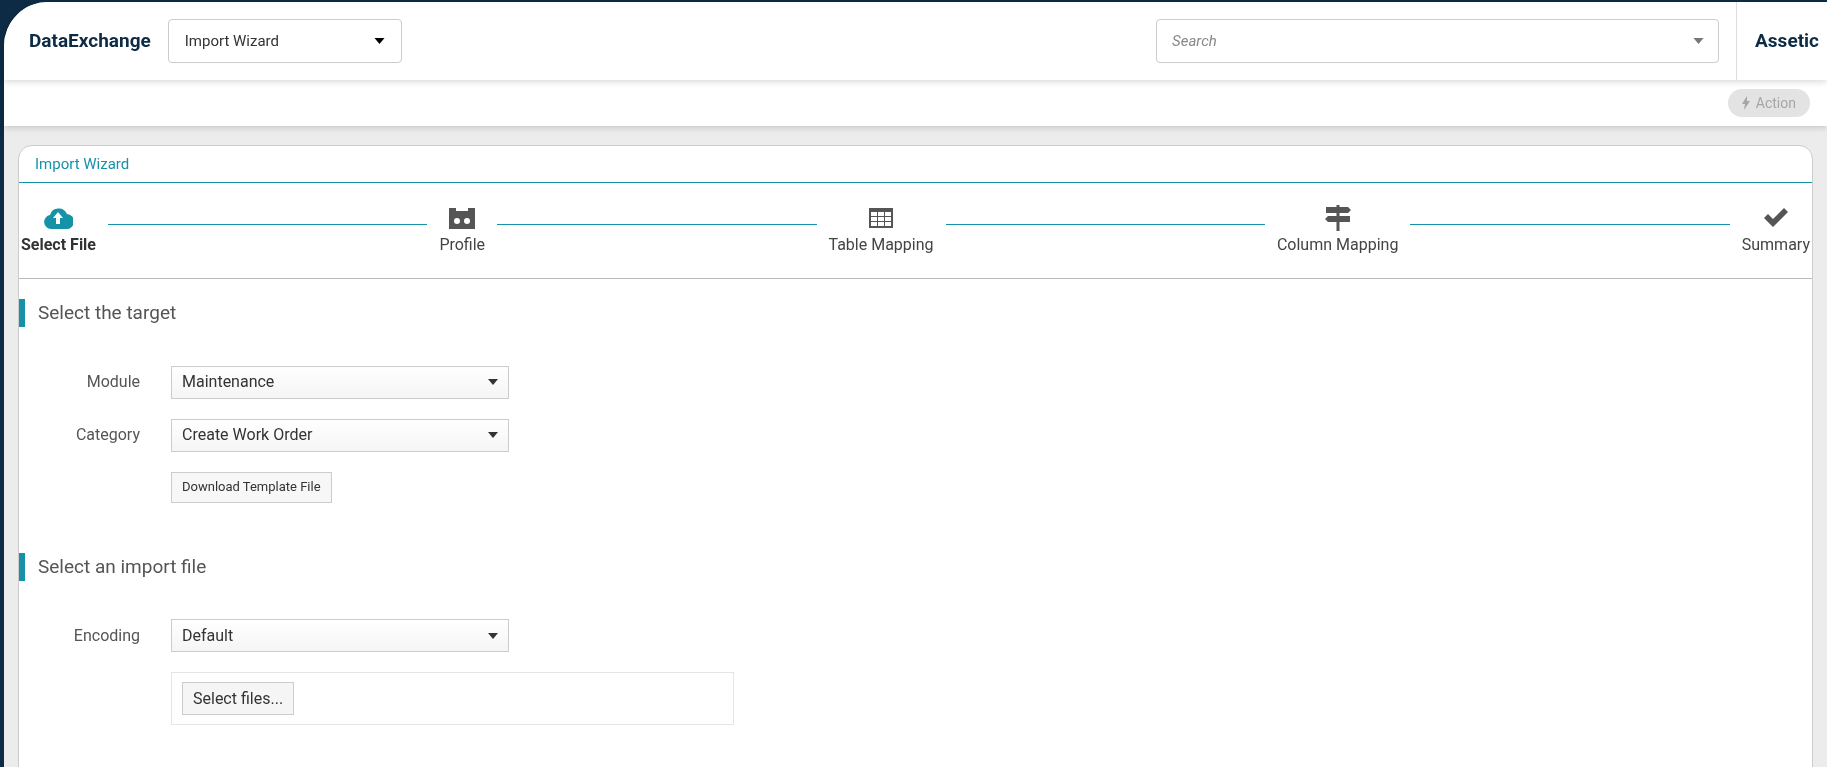  What do you see at coordinates (284, 41) in the screenshot?
I see `view-dropdown: Import Wizard` at bounding box center [284, 41].